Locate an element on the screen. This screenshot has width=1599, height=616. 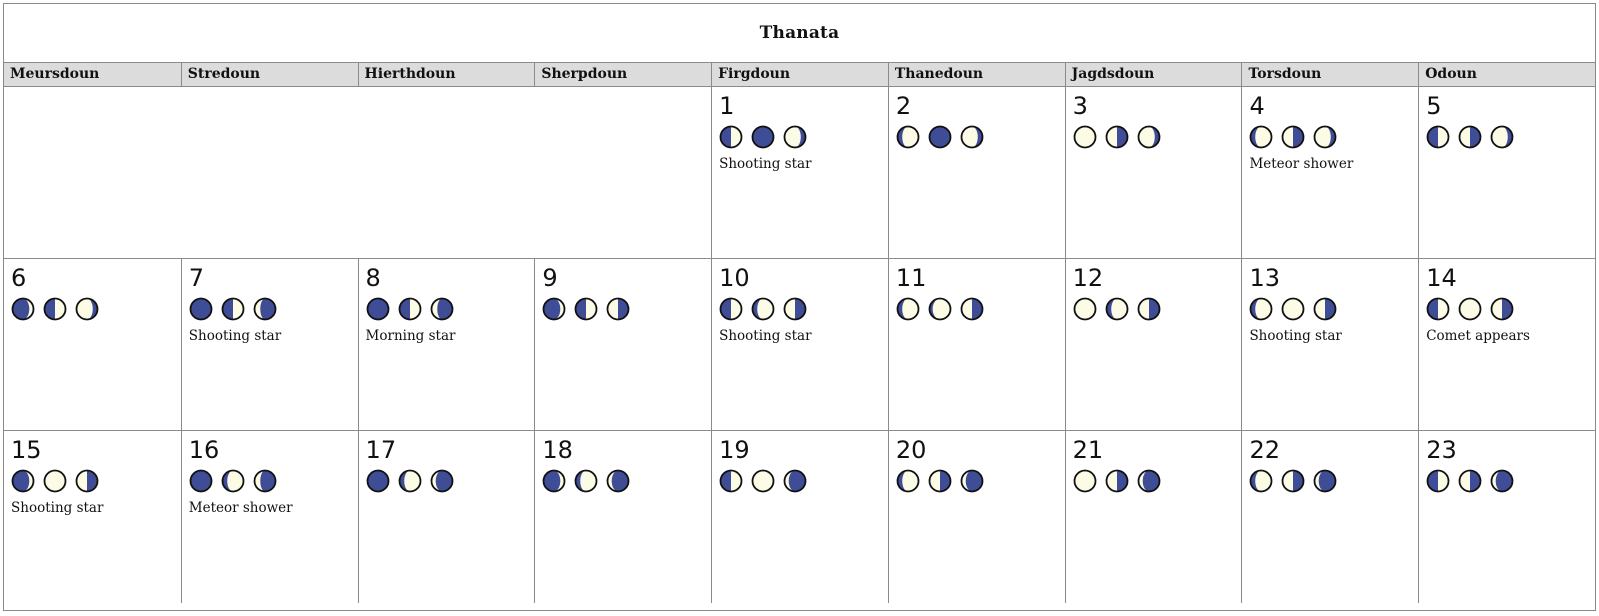
day-cell: 16 Meteor shower is located at coordinates (269, 517).